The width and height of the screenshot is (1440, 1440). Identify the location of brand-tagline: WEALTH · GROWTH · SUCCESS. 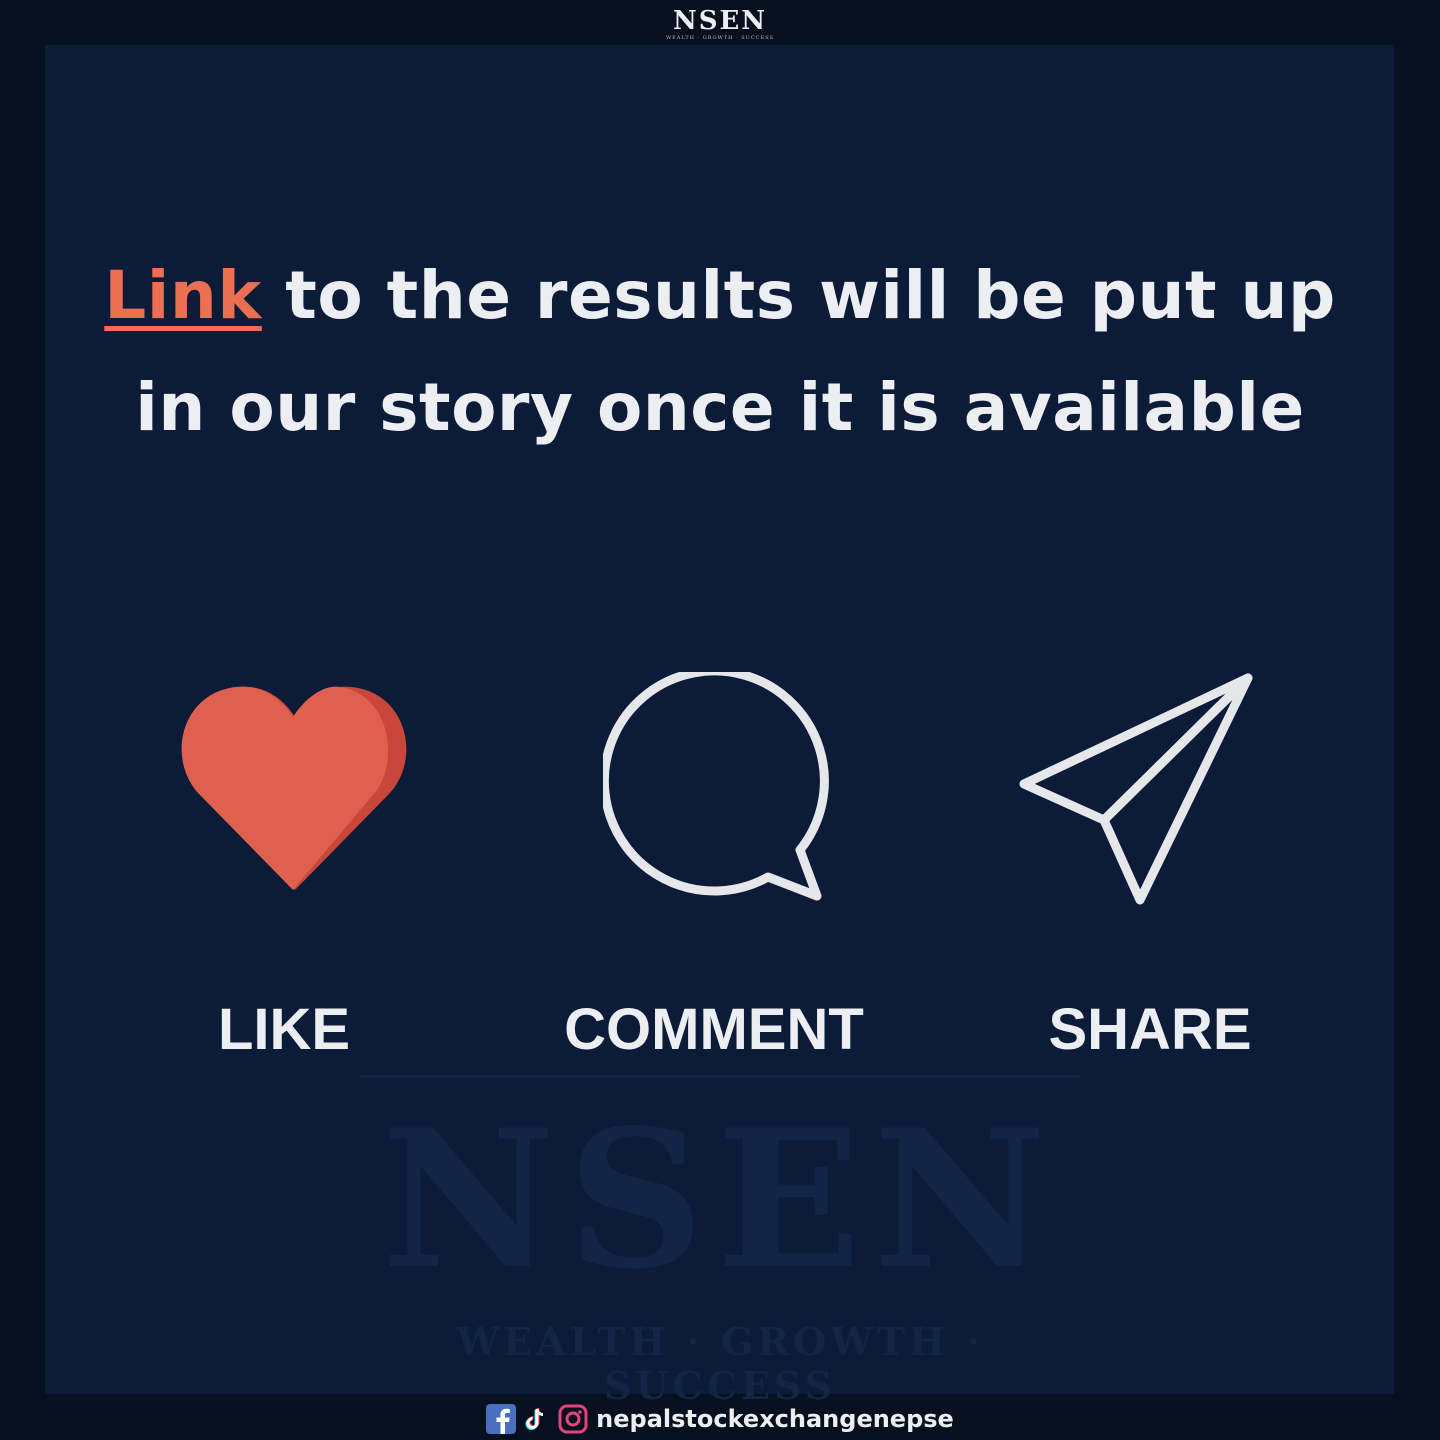
(720, 38).